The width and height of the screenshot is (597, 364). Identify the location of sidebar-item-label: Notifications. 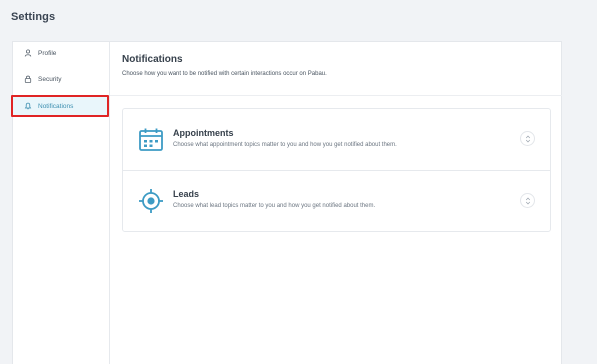
(56, 106).